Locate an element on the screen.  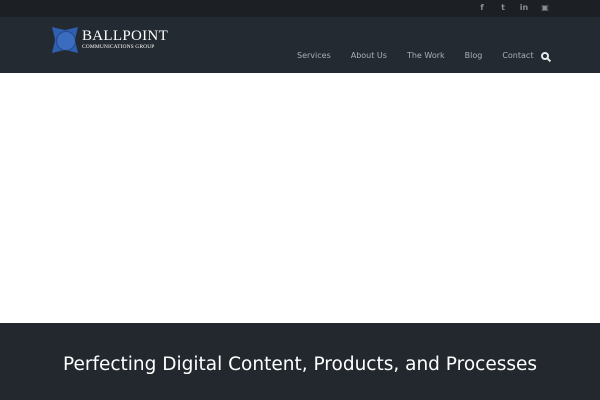
nav-services: Services is located at coordinates (314, 56).